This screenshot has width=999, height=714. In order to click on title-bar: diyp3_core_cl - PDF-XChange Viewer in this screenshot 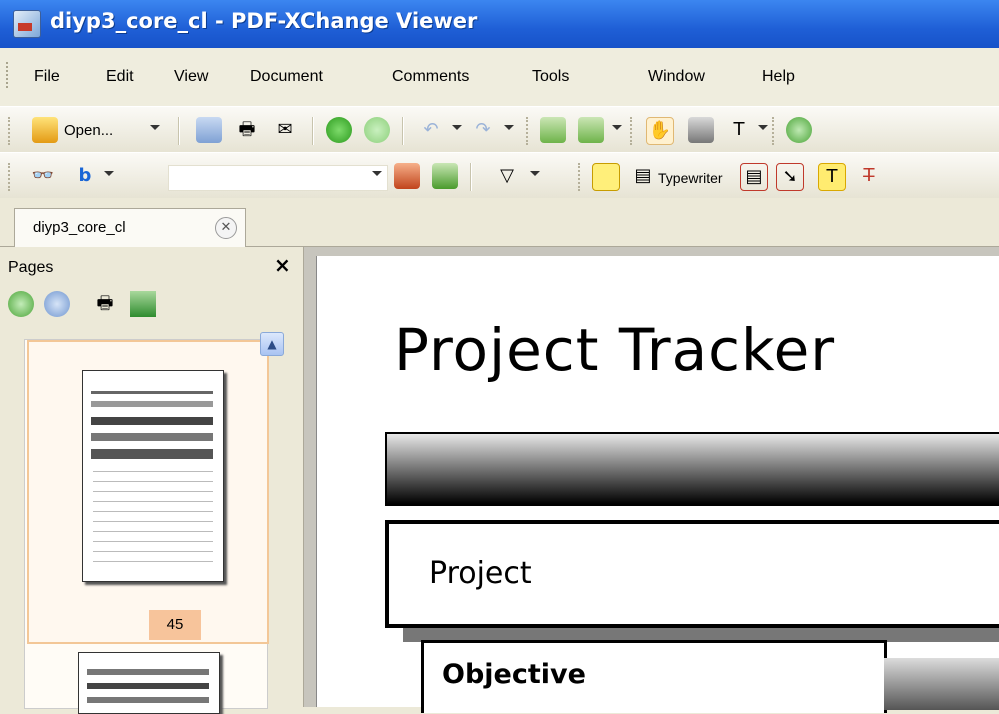, I will do `click(499, 24)`.